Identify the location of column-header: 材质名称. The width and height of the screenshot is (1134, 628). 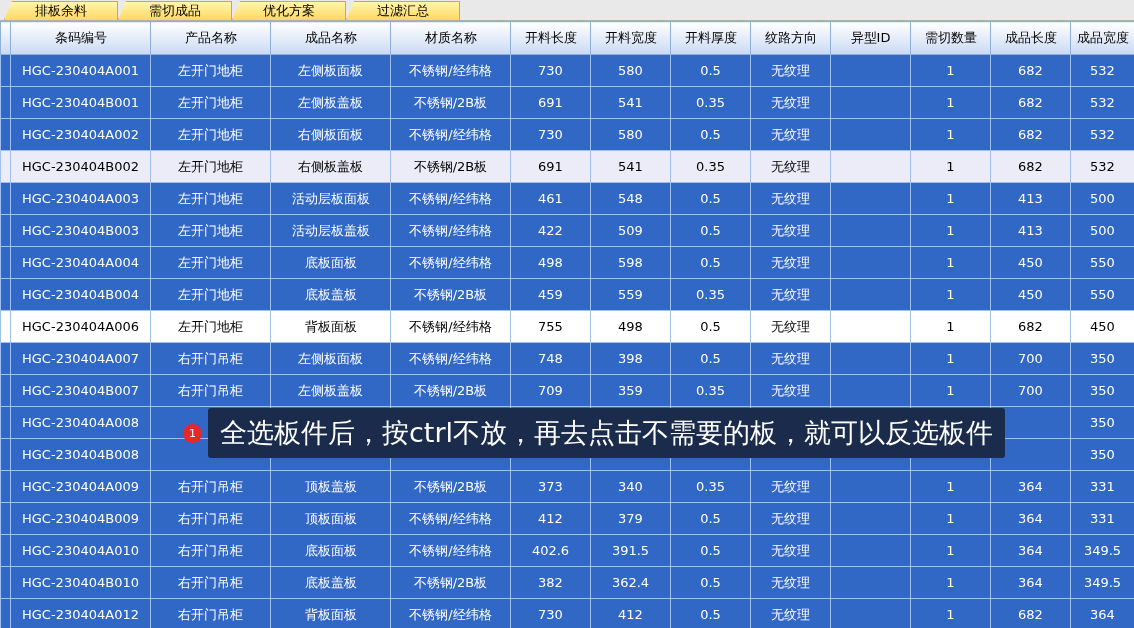
(450, 38).